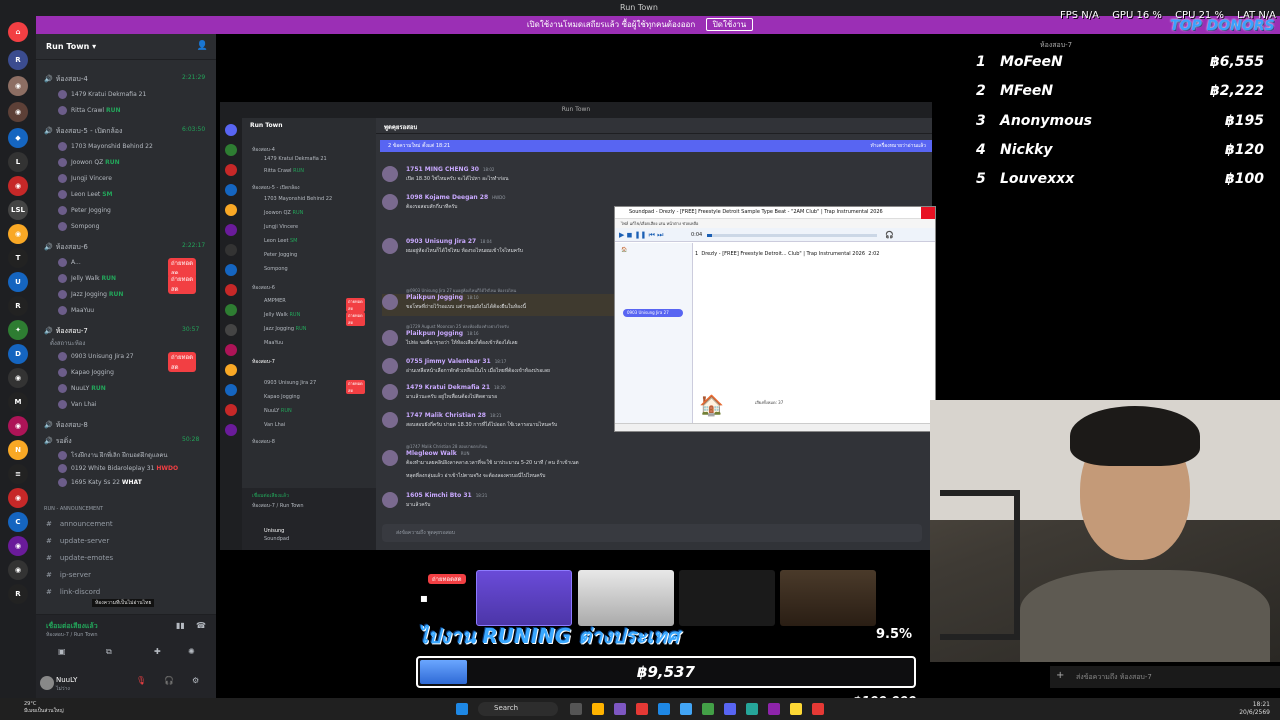  I want to click on voice-user: Jelly Walk RUN ถ่ายทอดสด, so click(127, 284).